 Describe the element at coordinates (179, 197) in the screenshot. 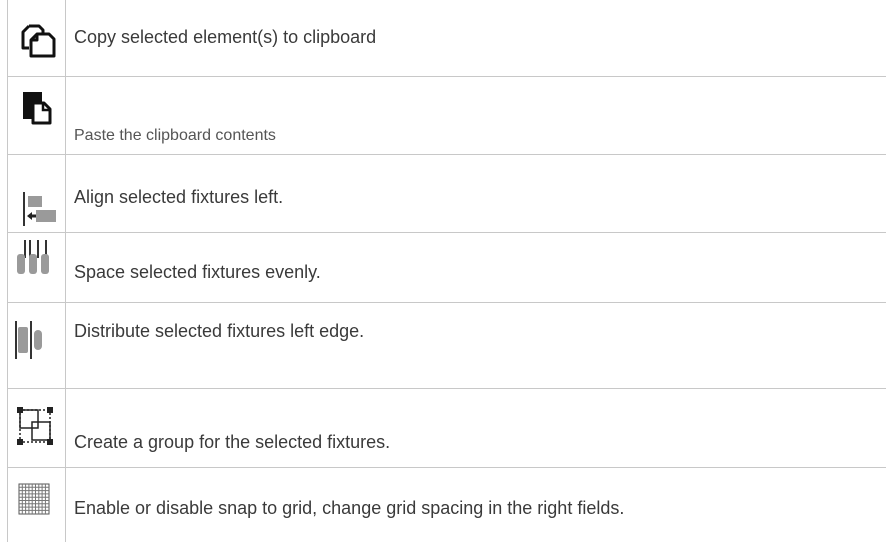

I see `row-description: Align selected fixtures left.` at that location.